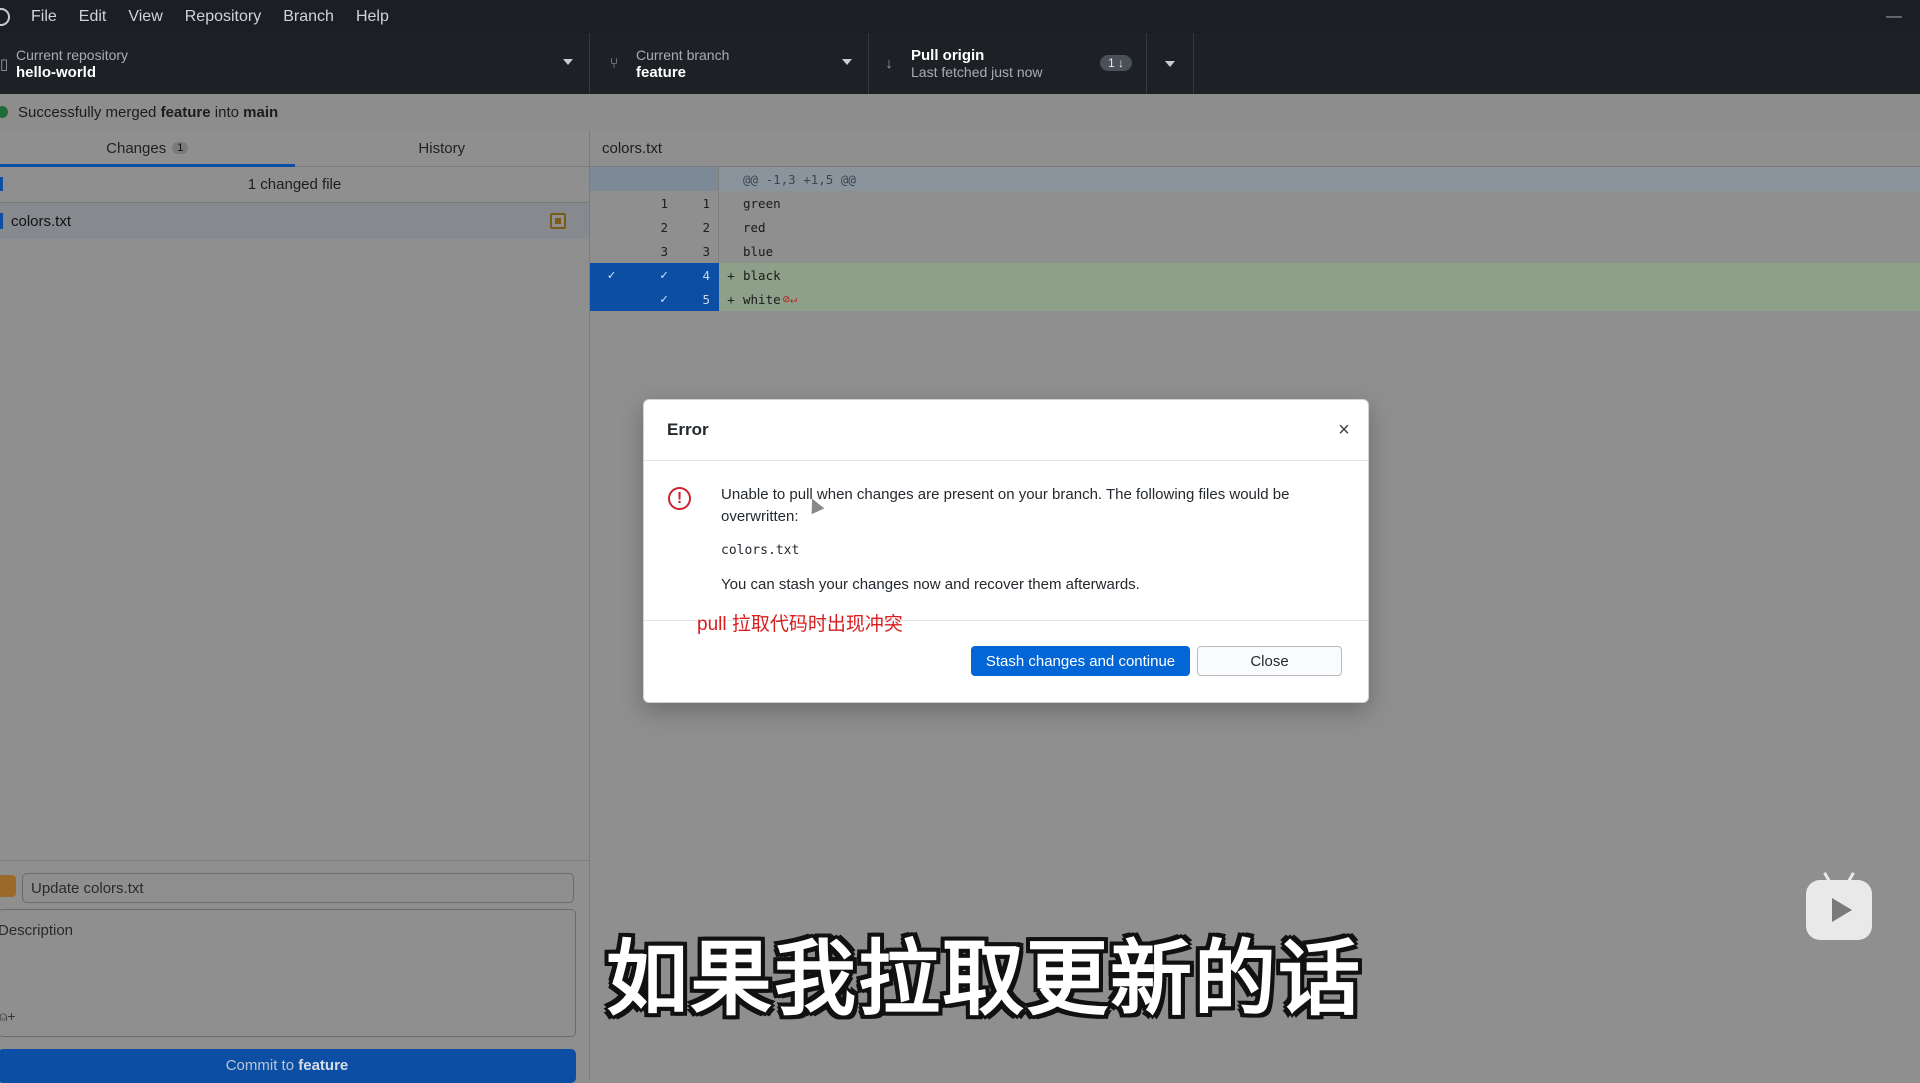 The height and width of the screenshot is (1083, 1920). What do you see at coordinates (223, 17) in the screenshot?
I see `menu-repository: Repository` at bounding box center [223, 17].